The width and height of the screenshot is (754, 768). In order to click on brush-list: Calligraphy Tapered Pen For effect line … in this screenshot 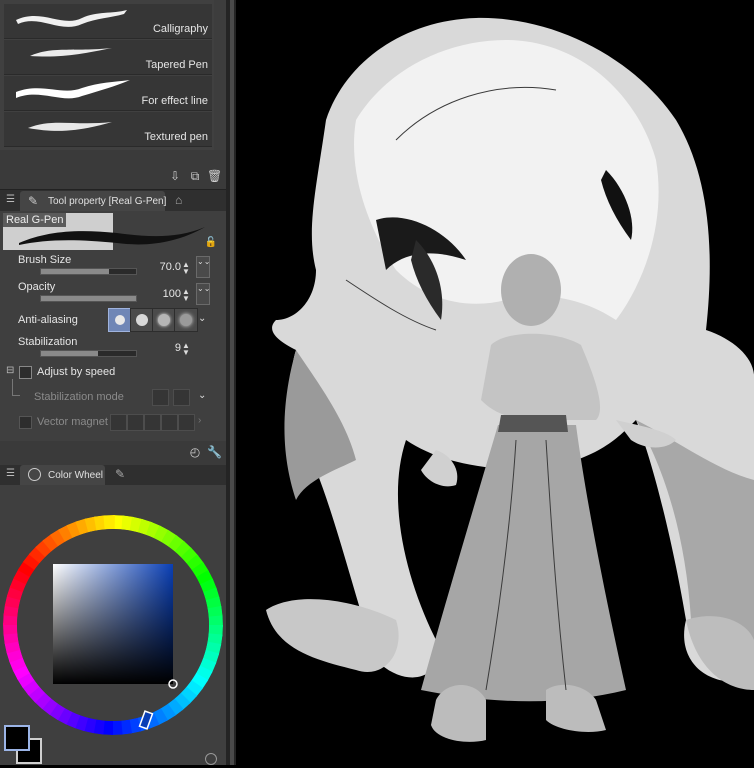, I will do `click(107, 75)`.